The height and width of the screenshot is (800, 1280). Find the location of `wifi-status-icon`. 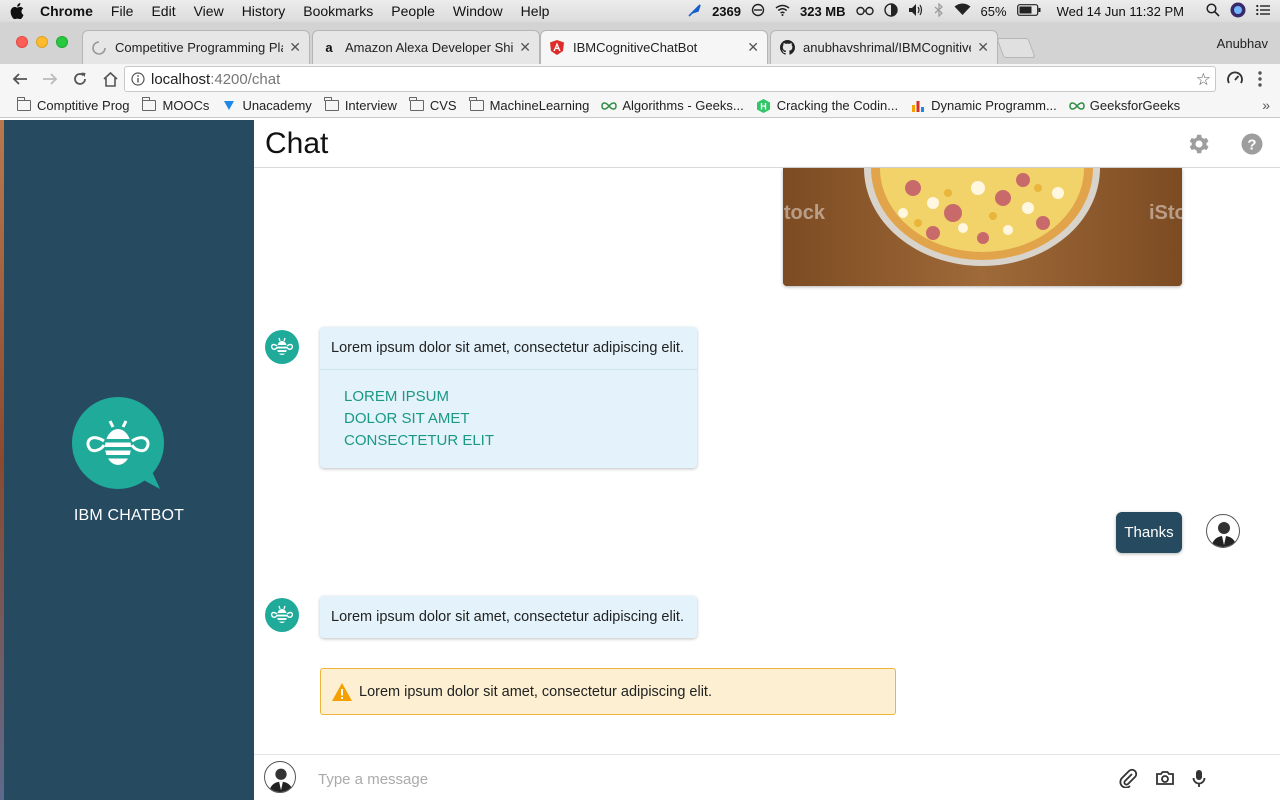

wifi-status-icon is located at coordinates (782, 11).